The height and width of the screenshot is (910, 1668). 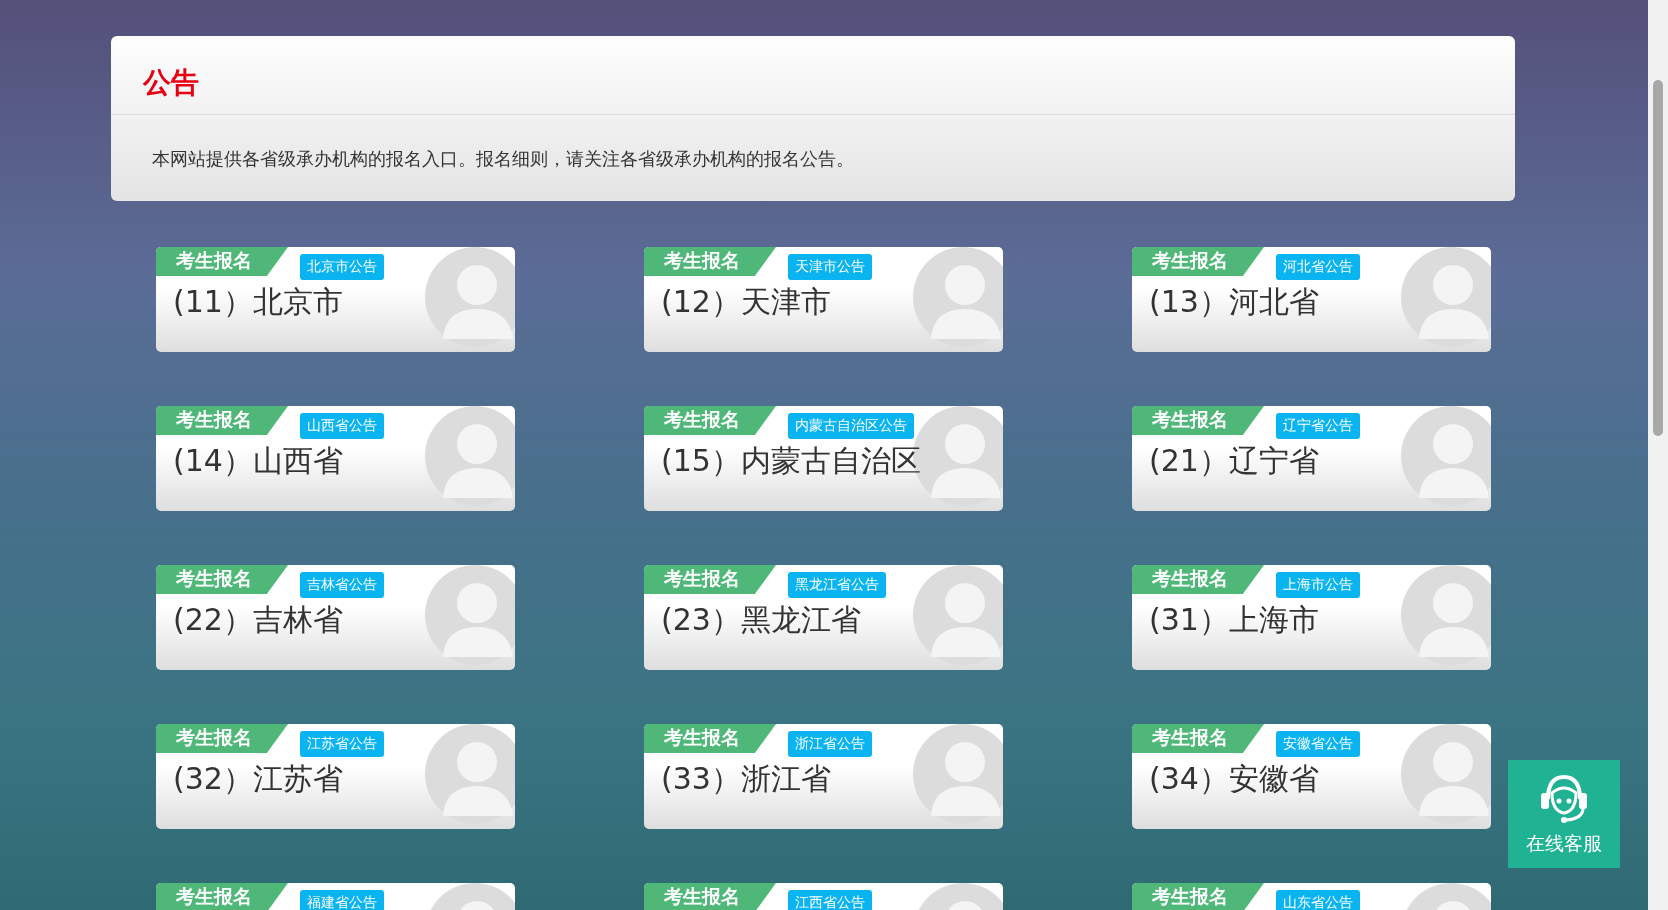 I want to click on province-title: (11）北京市, so click(x=258, y=302).